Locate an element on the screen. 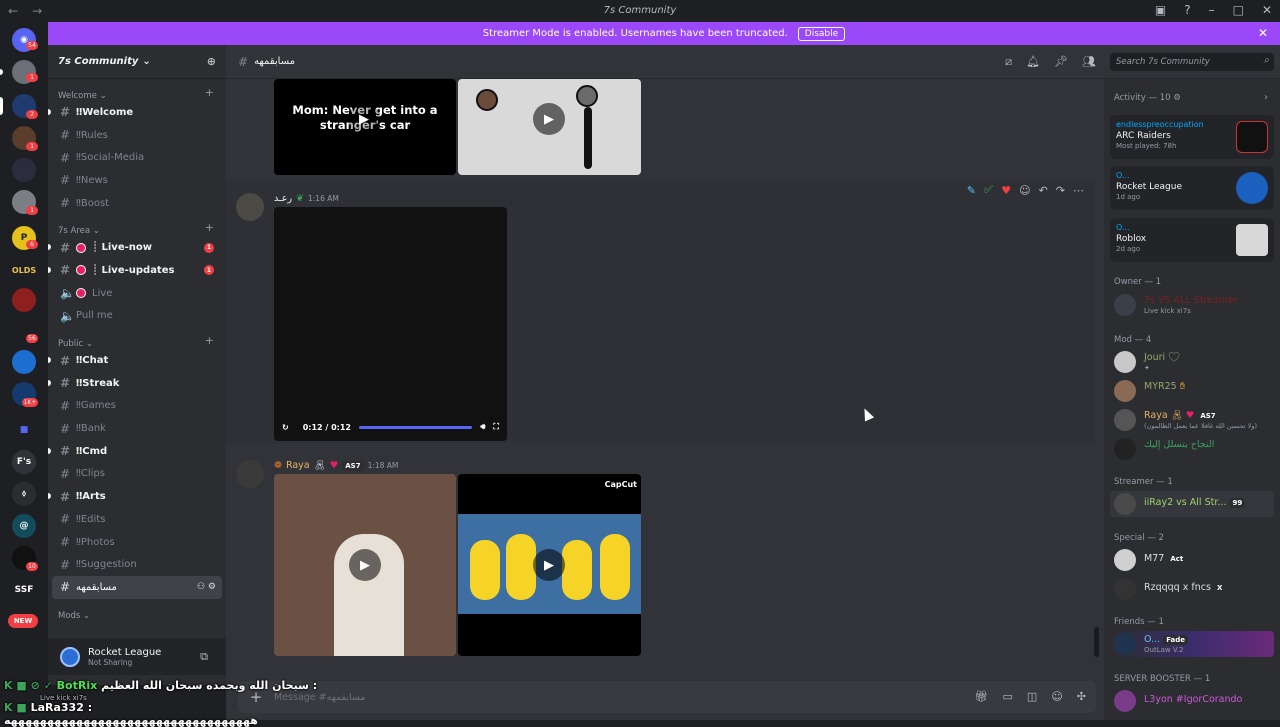 Image resolution: width=1280 pixels, height=727 pixels. author-name: Raya is located at coordinates (298, 465).